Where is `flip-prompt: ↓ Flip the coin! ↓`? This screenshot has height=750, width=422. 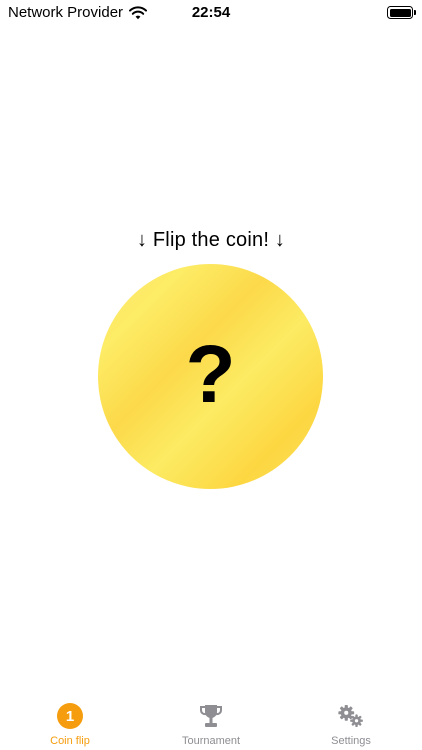
flip-prompt: ↓ Flip the coin! ↓ is located at coordinates (211, 240).